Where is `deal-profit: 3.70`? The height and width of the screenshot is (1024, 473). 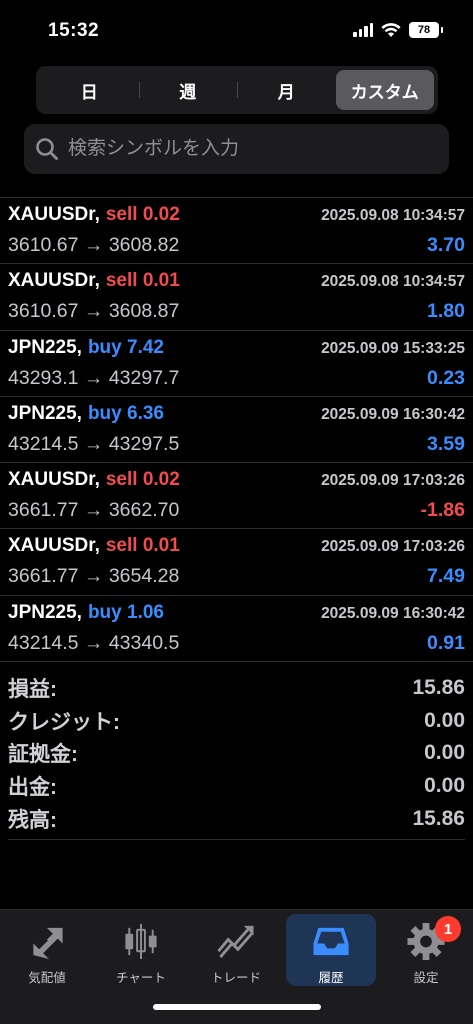
deal-profit: 3.70 is located at coordinates (446, 245).